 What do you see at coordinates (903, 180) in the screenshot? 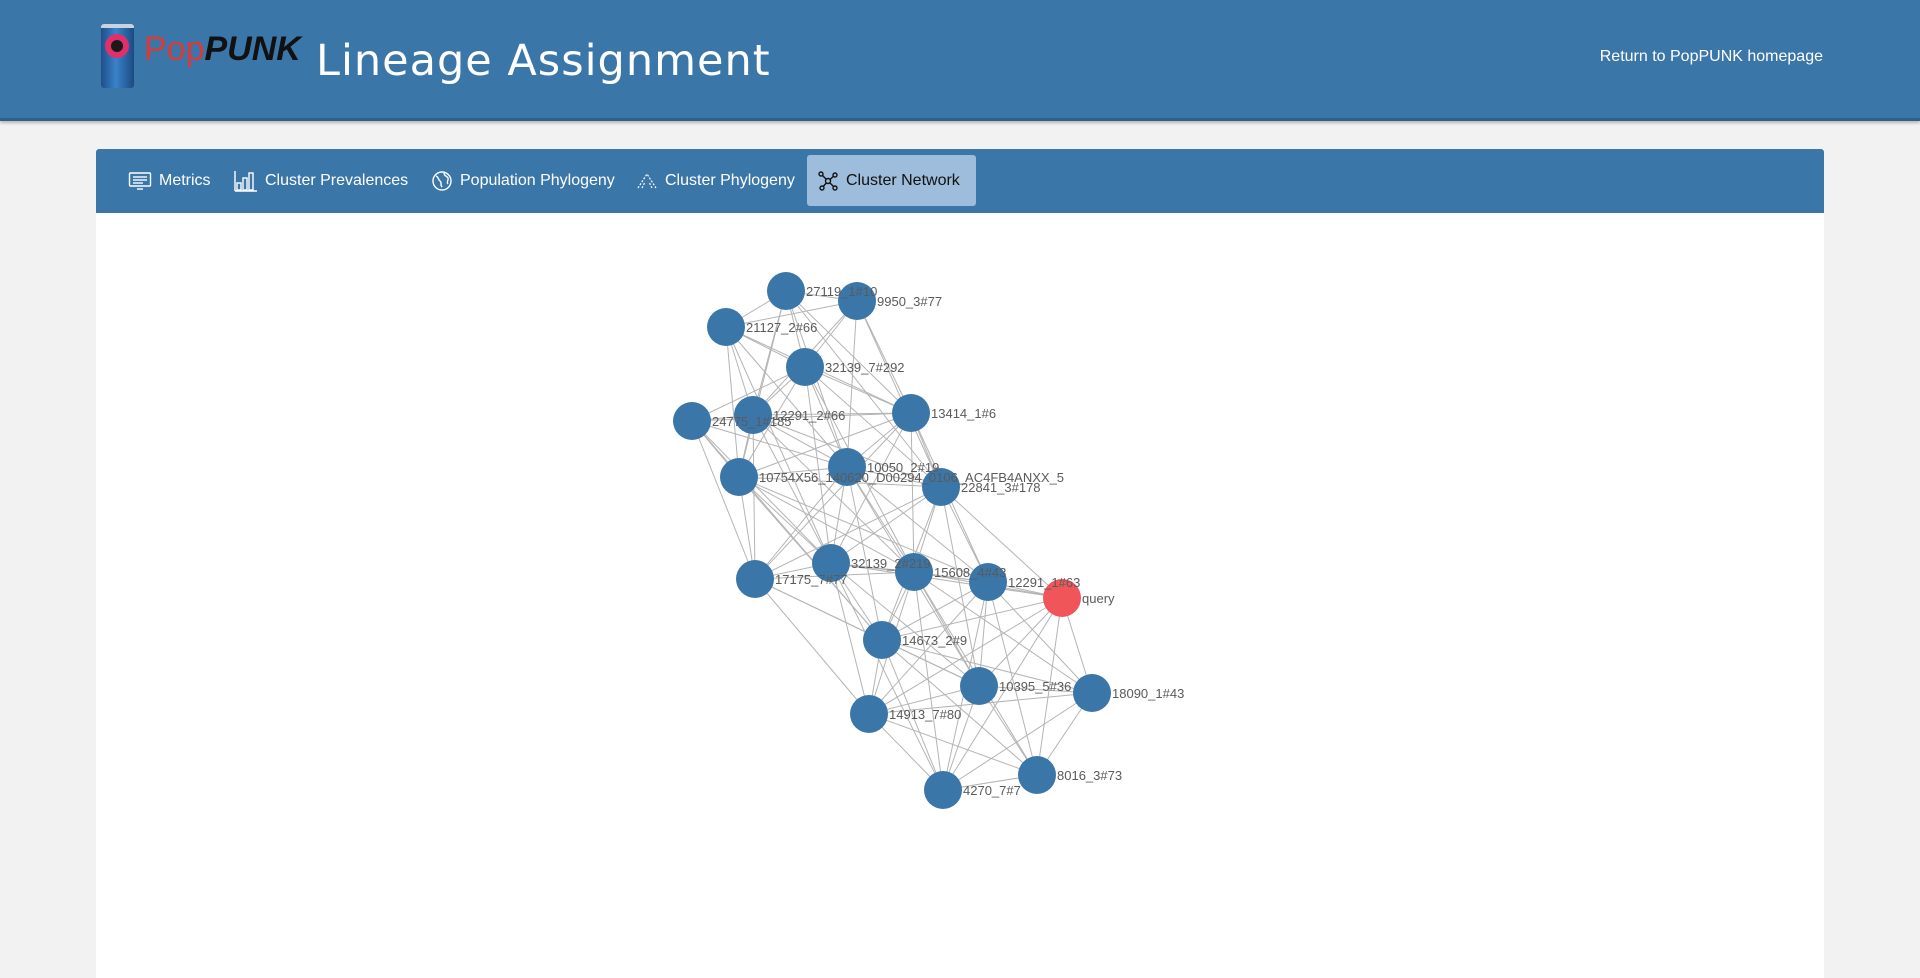
I see `tab-cluster-network-label: Cluster Network` at bounding box center [903, 180].